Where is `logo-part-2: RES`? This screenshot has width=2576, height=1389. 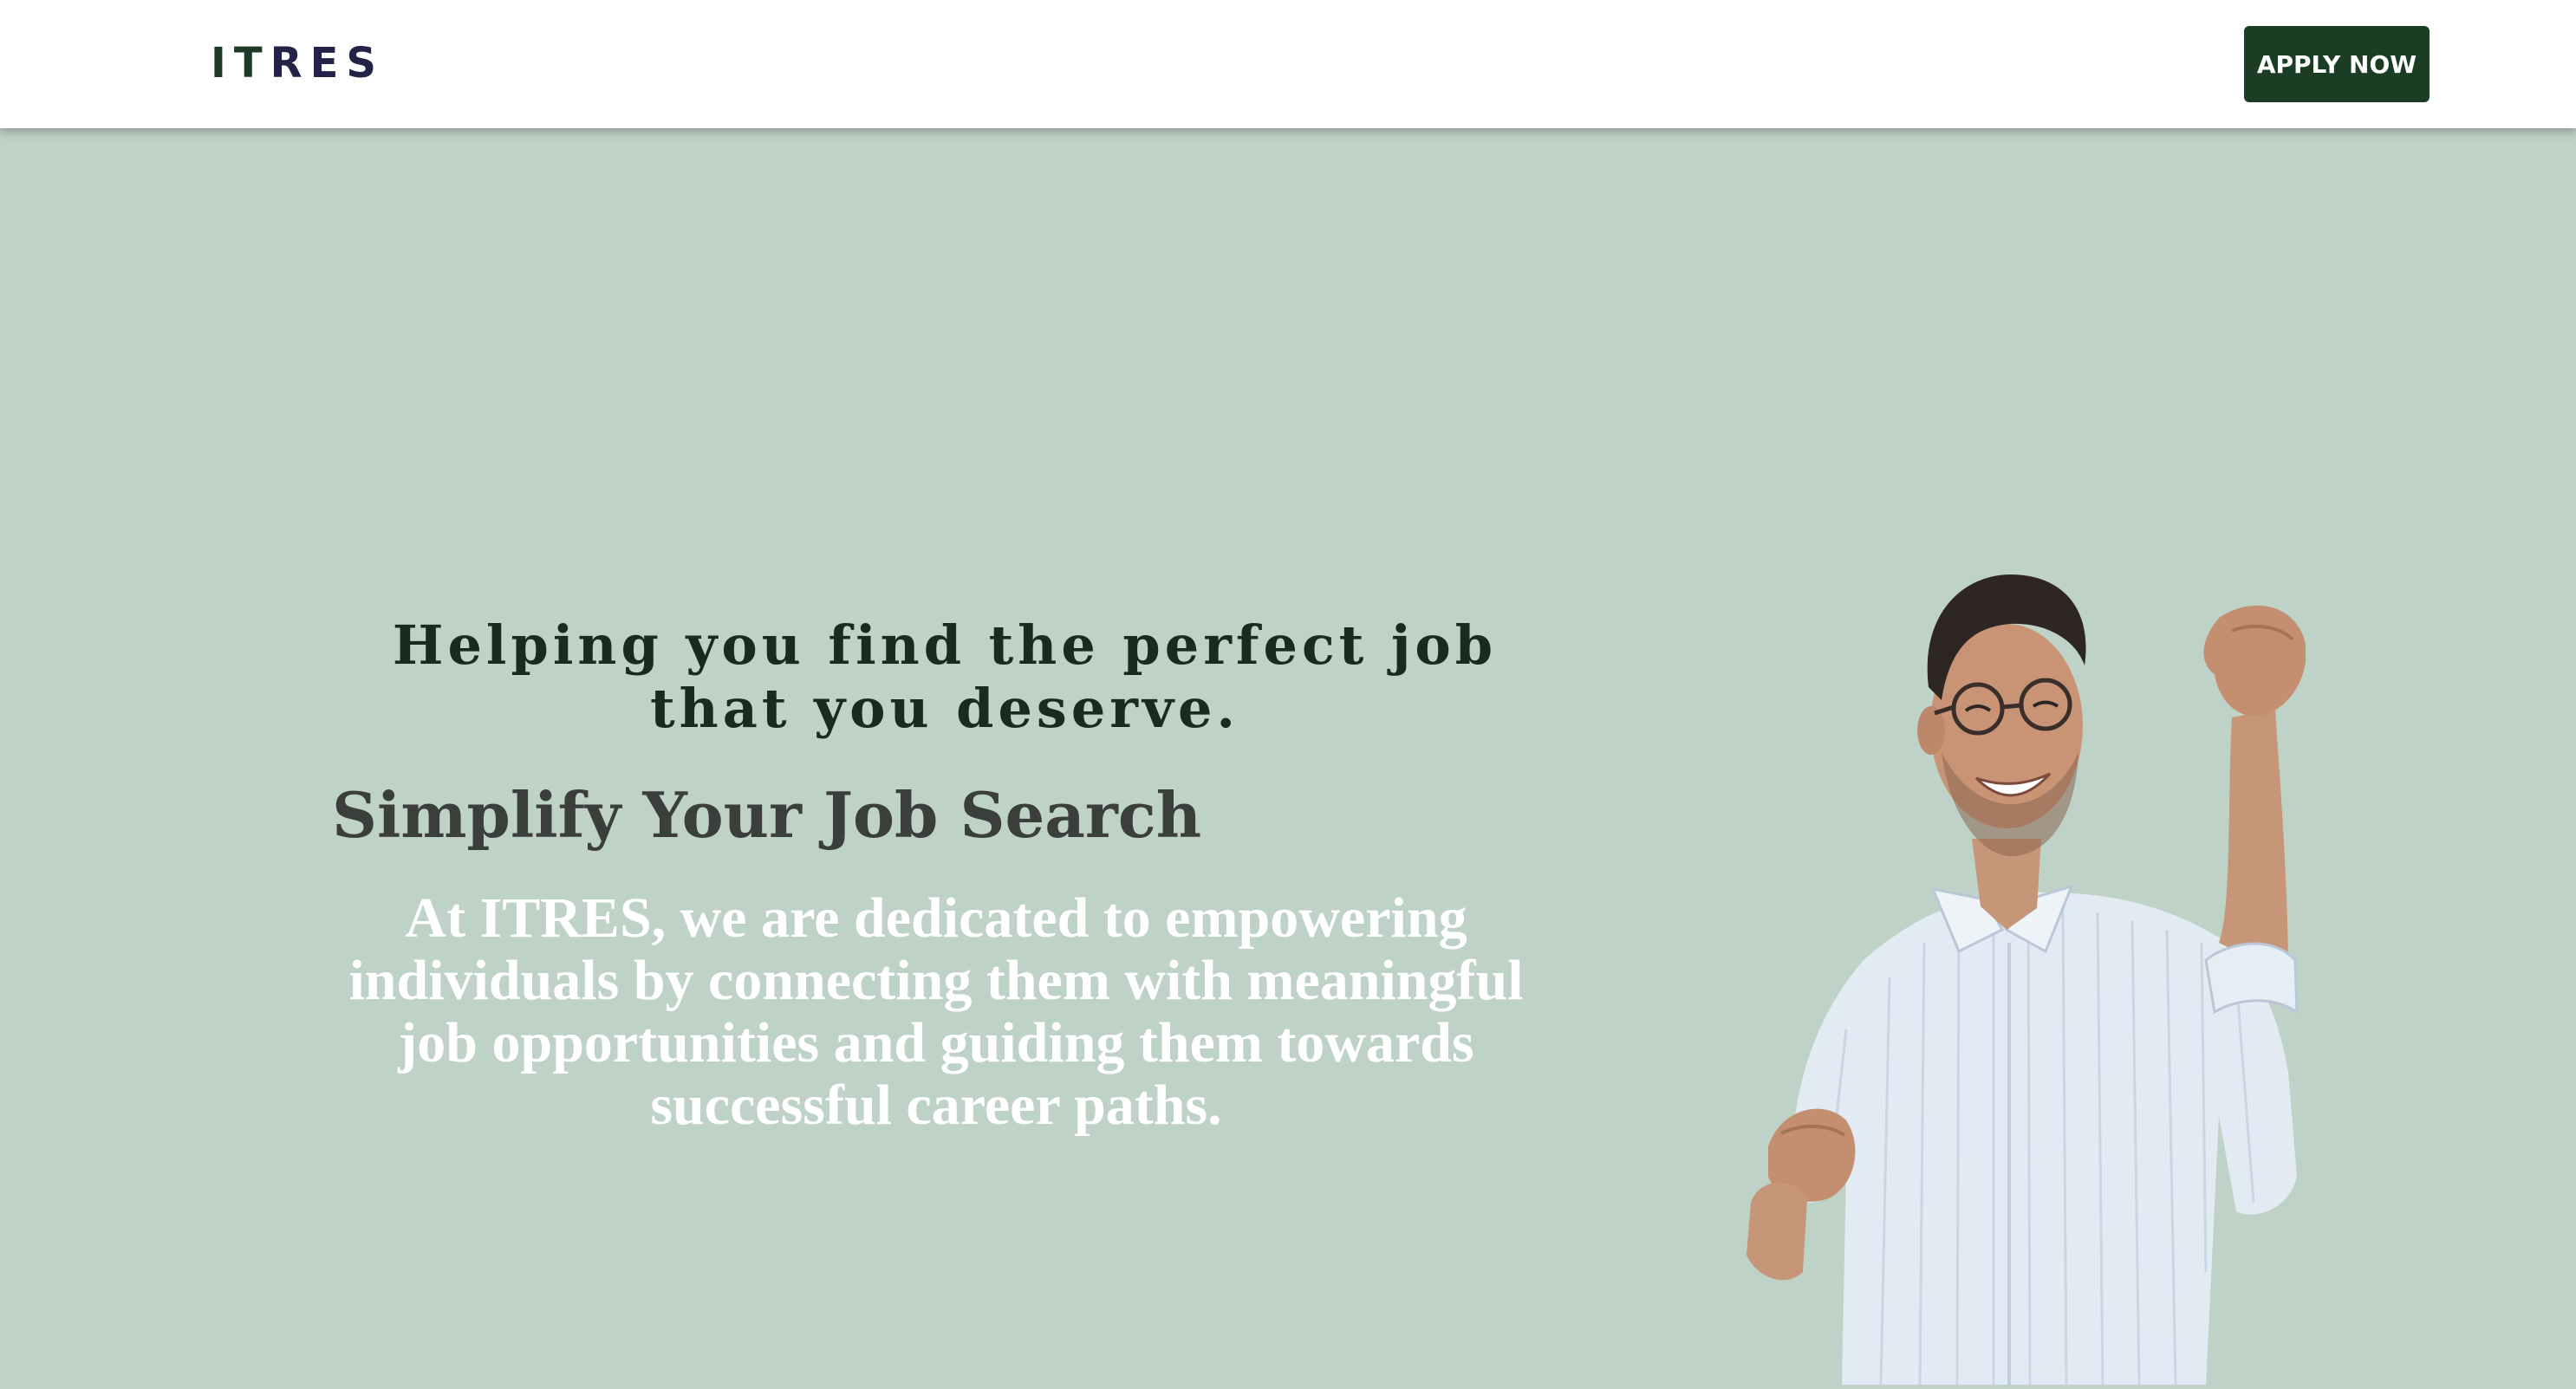
logo-part-2: RES is located at coordinates (327, 64).